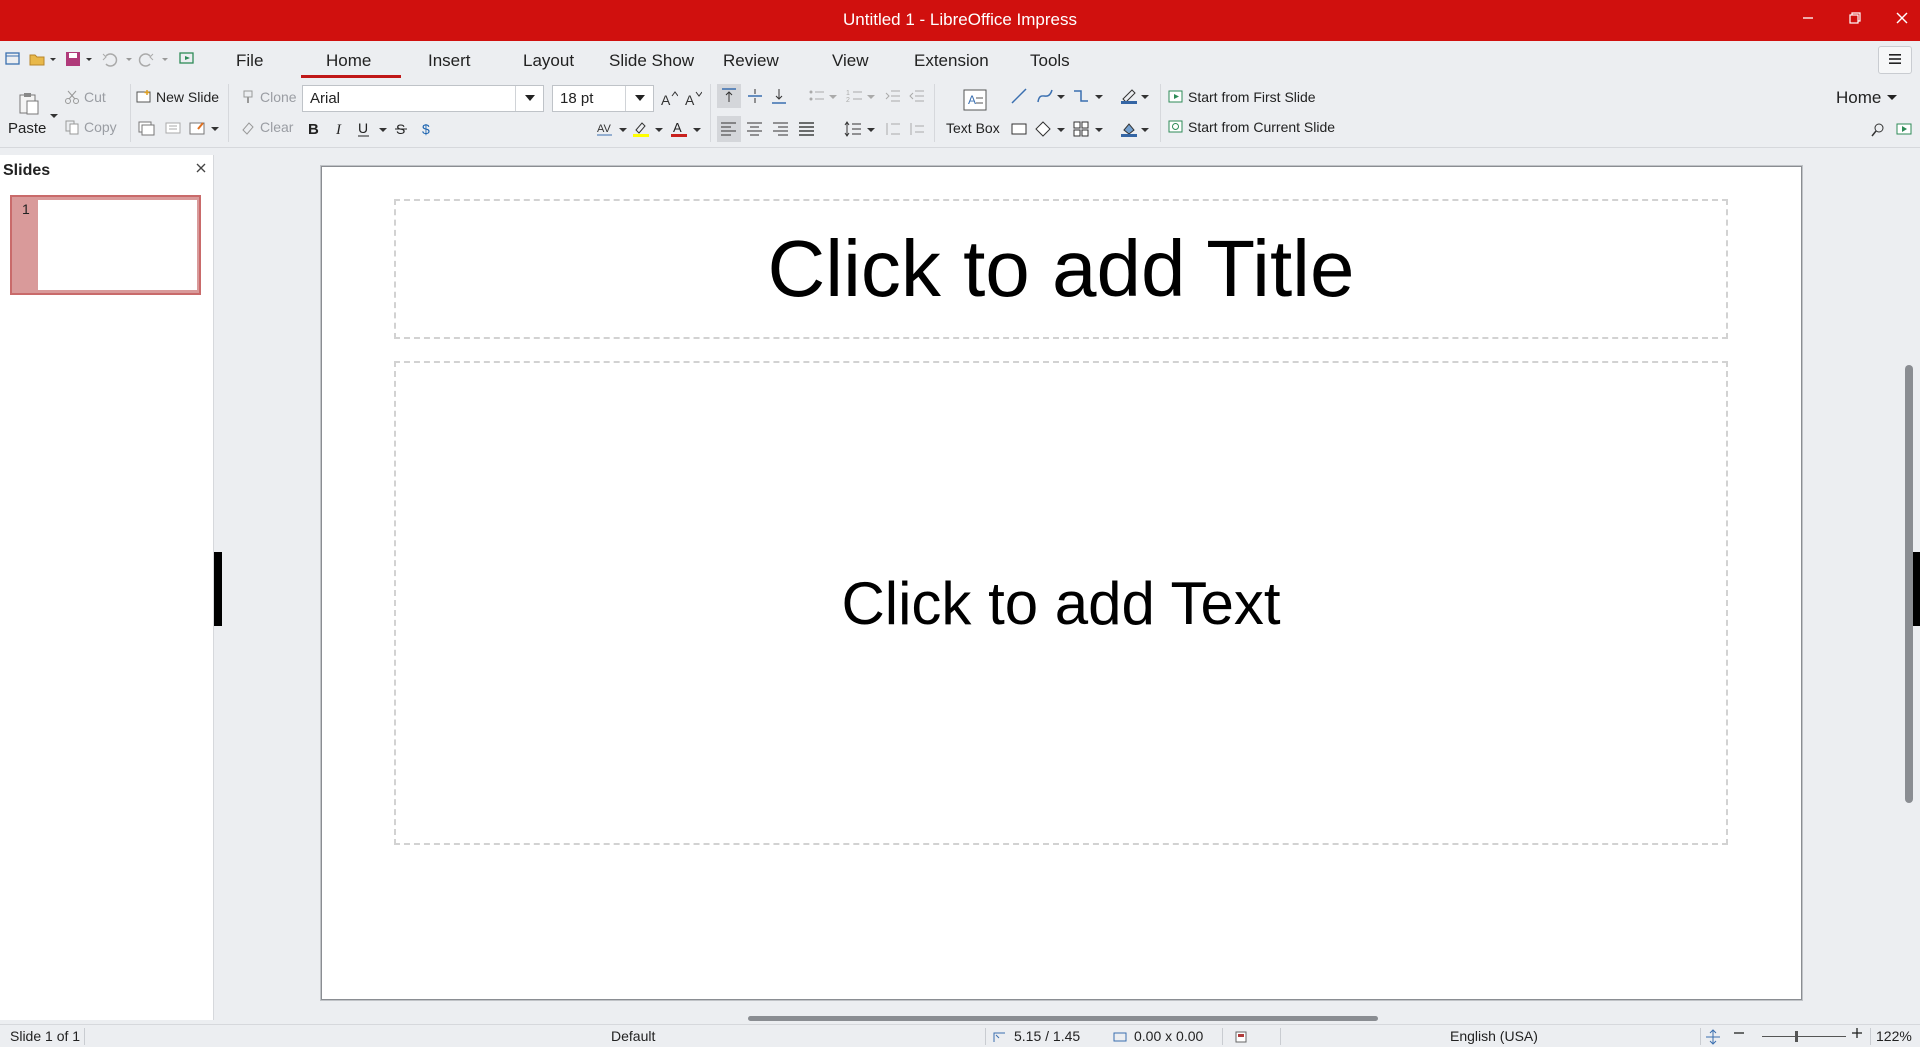 This screenshot has height=1047, width=1920. Describe the element at coordinates (1855, 21) in the screenshot. I see `restore-button` at that location.